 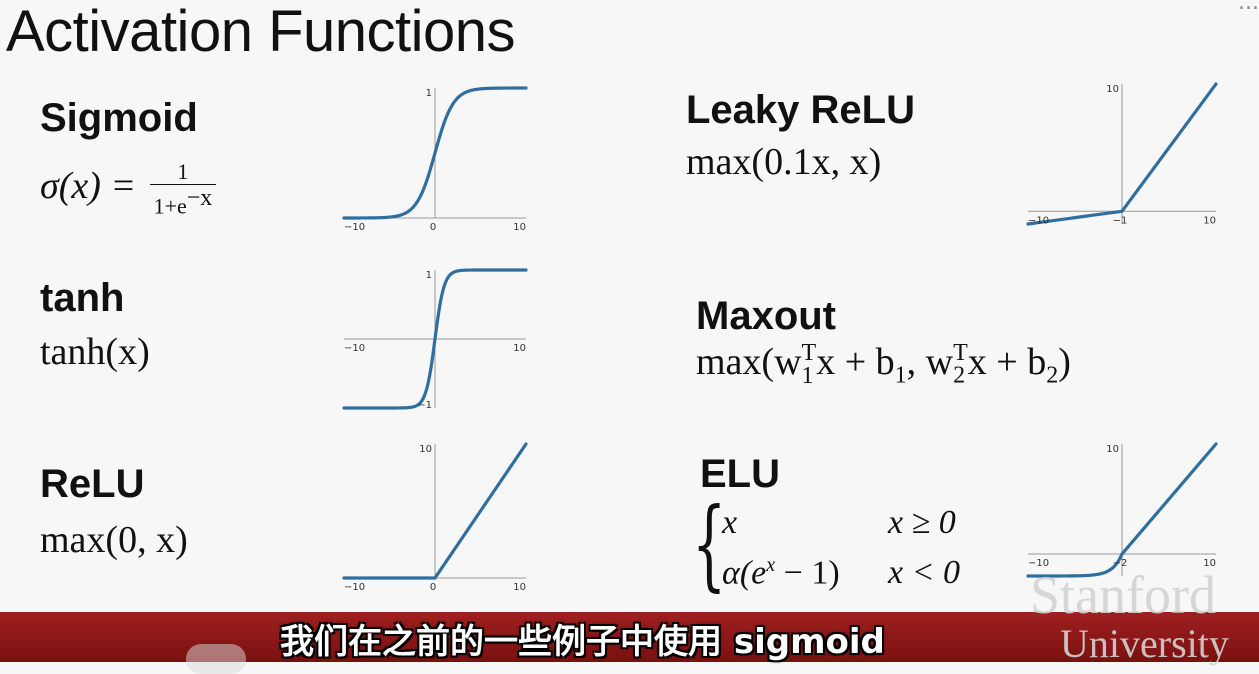 What do you see at coordinates (119, 118) in the screenshot?
I see `sigmoid-name: Sigmoid` at bounding box center [119, 118].